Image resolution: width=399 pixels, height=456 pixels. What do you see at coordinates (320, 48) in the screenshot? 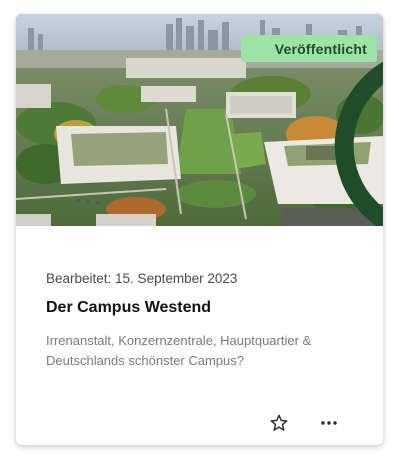
I see `status-label: Veröffentlicht` at bounding box center [320, 48].